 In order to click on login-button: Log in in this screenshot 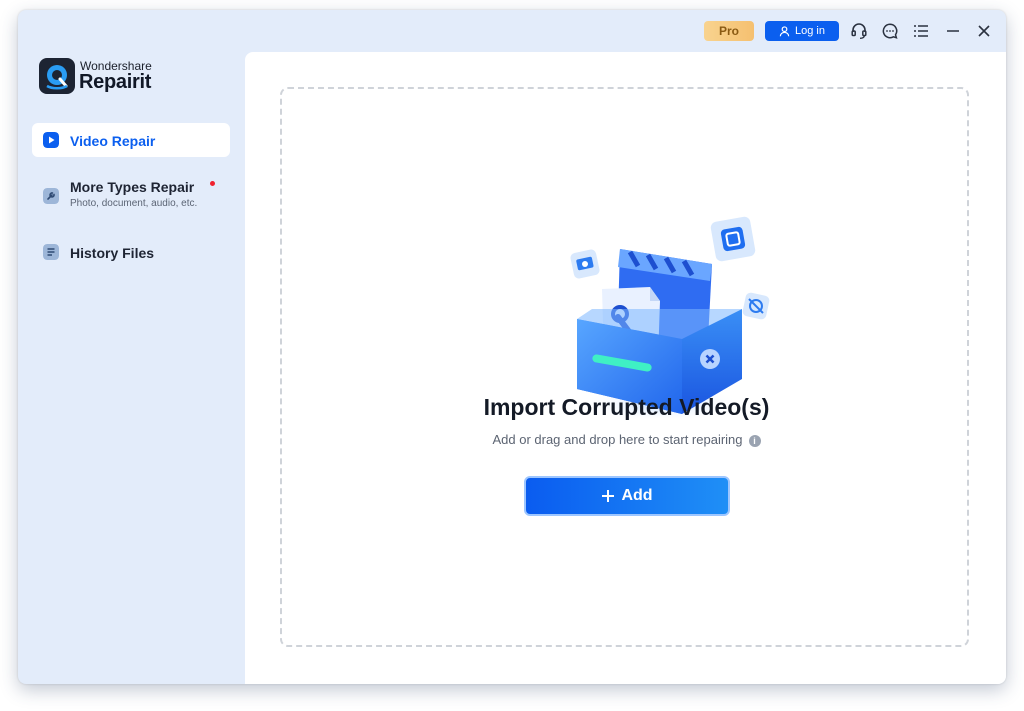, I will do `click(802, 31)`.